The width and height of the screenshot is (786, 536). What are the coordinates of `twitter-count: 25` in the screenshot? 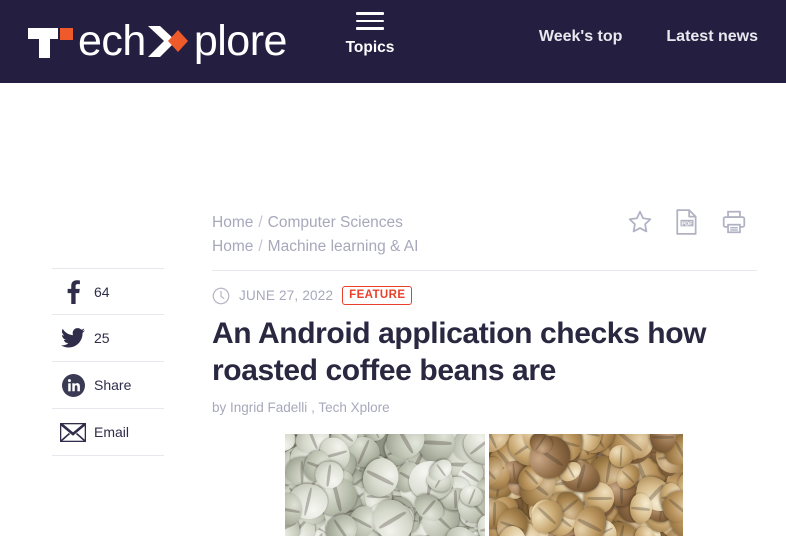 It's located at (102, 338).